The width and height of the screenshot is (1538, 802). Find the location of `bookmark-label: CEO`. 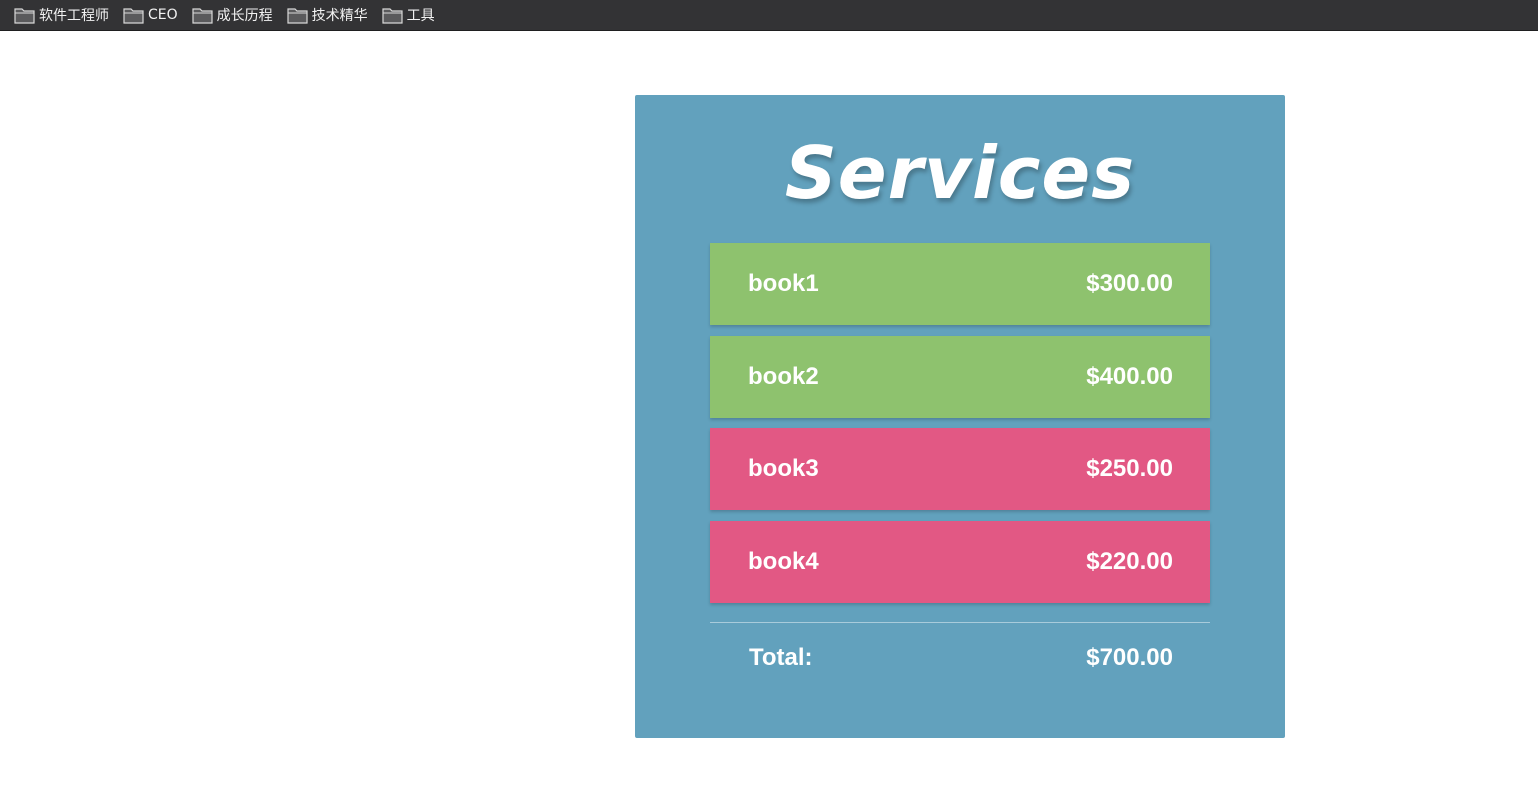

bookmark-label: CEO is located at coordinates (163, 15).